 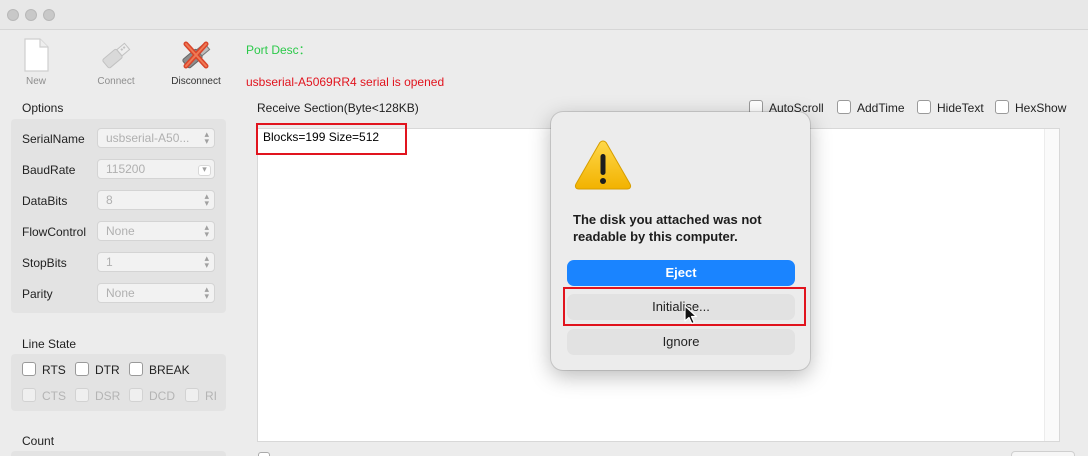 I want to click on hidetext-checkbox, so click(x=924, y=107).